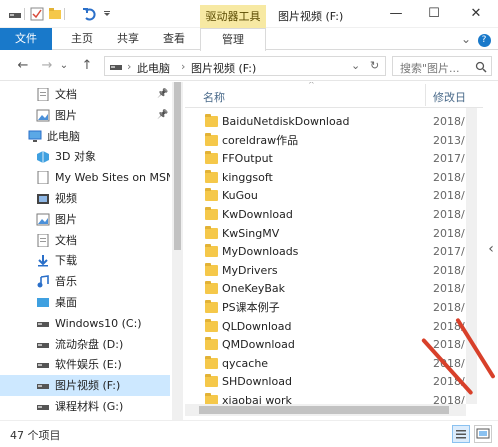 The height and width of the screenshot is (447, 498). I want to click on back-button: ←, so click(23, 66).